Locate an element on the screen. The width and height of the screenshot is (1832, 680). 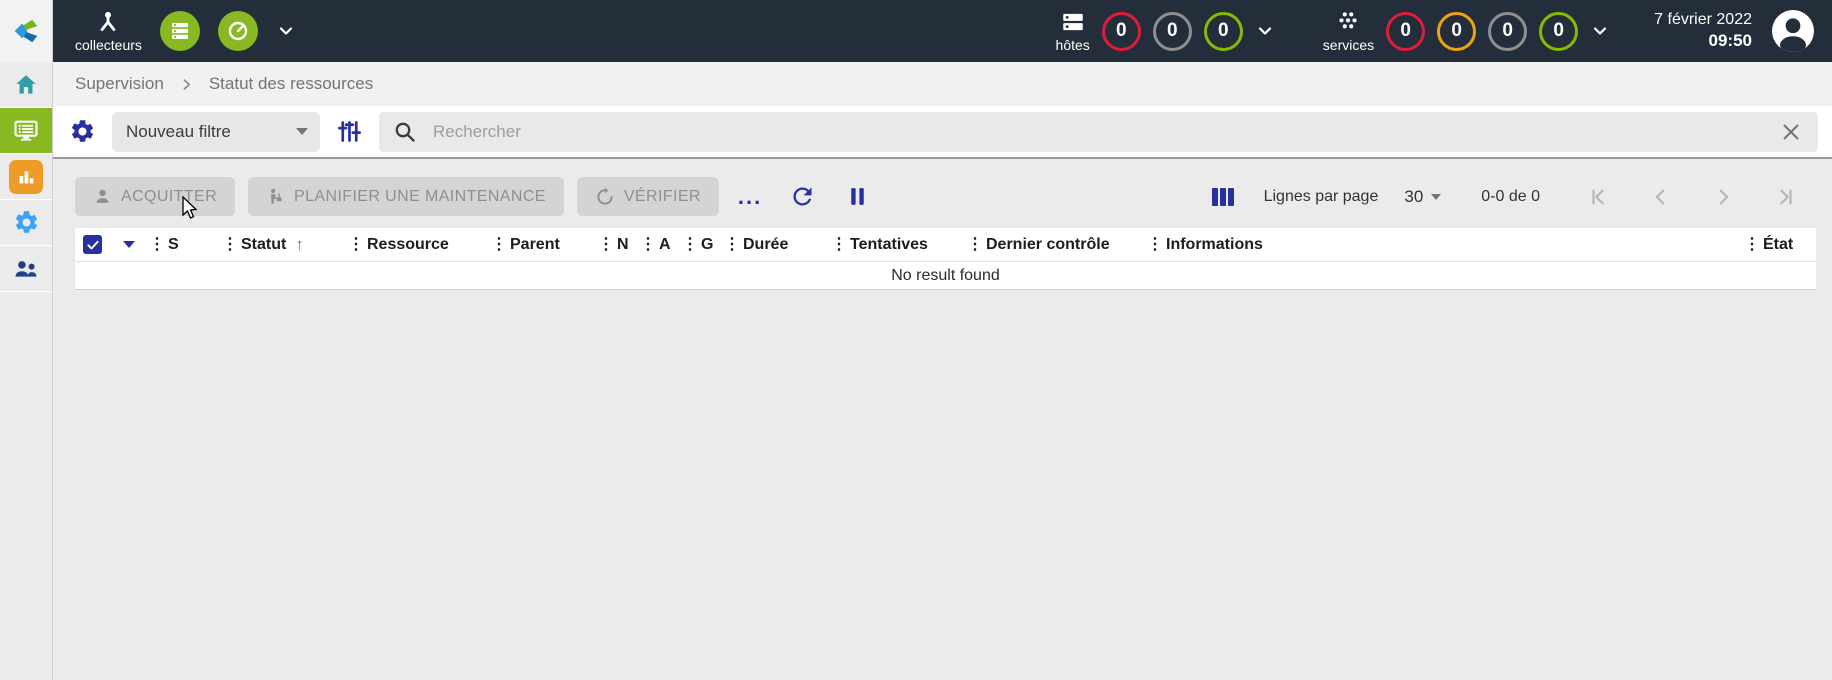
person-icon is located at coordinates (102, 196).